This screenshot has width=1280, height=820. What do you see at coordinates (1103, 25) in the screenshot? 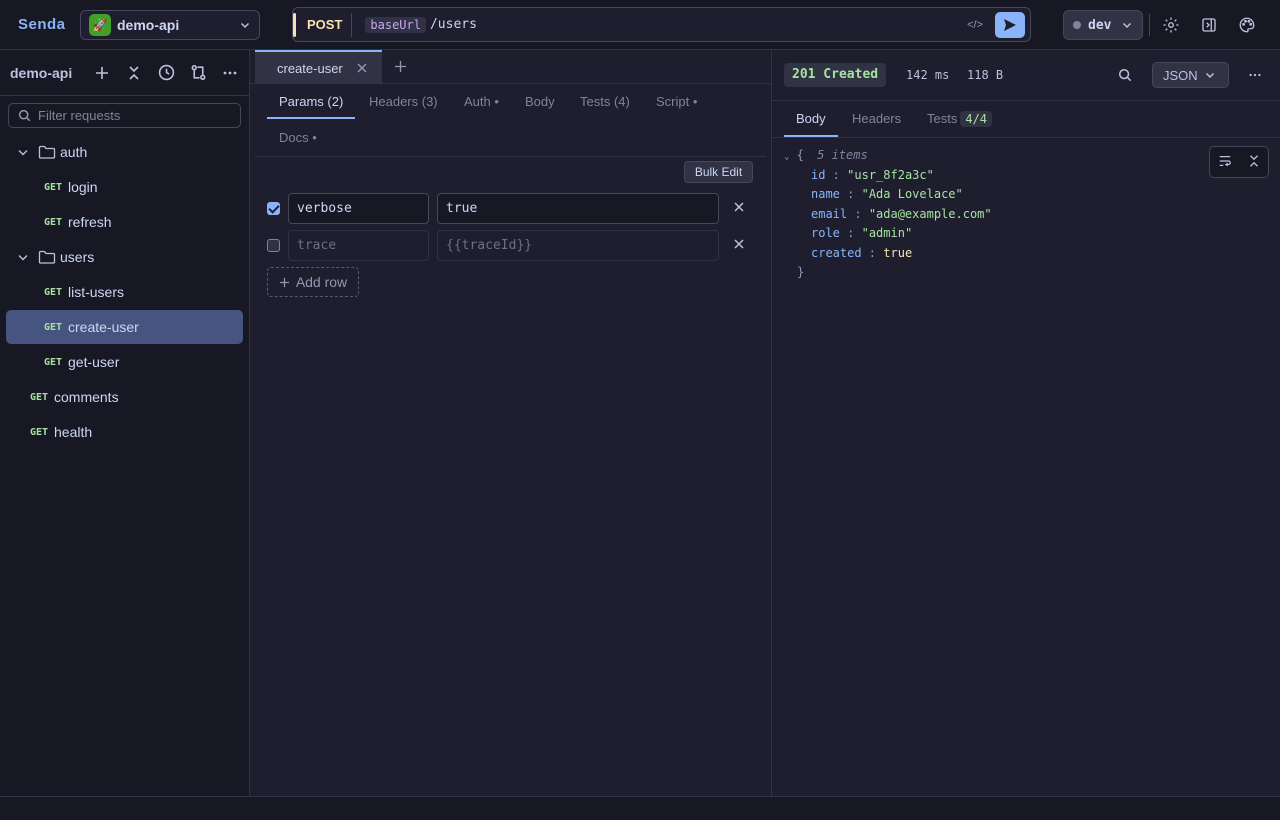
I see `environment-selector: dev` at bounding box center [1103, 25].